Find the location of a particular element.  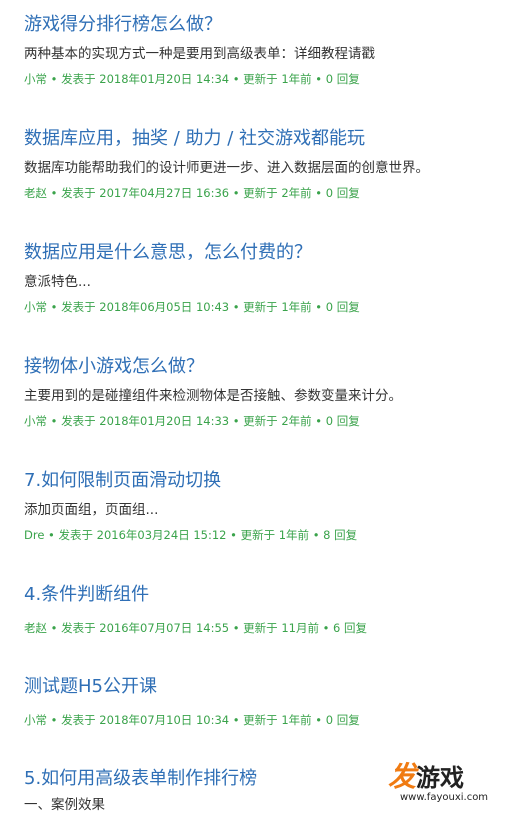

post-title-link: 数据应用是什么意思，怎么付费的？ is located at coordinates (270, 253).